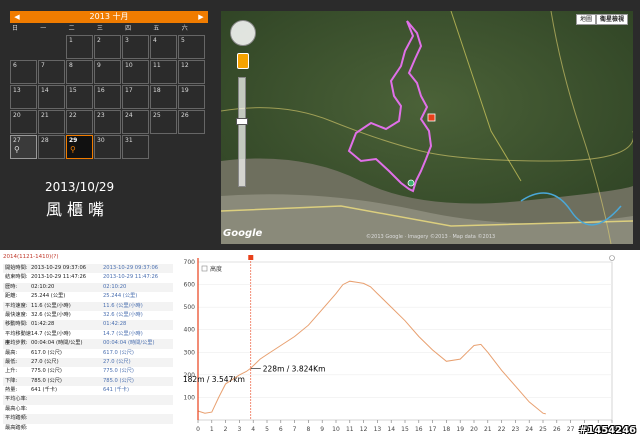  I want to click on x-tick-label: 21, so click(488, 429).